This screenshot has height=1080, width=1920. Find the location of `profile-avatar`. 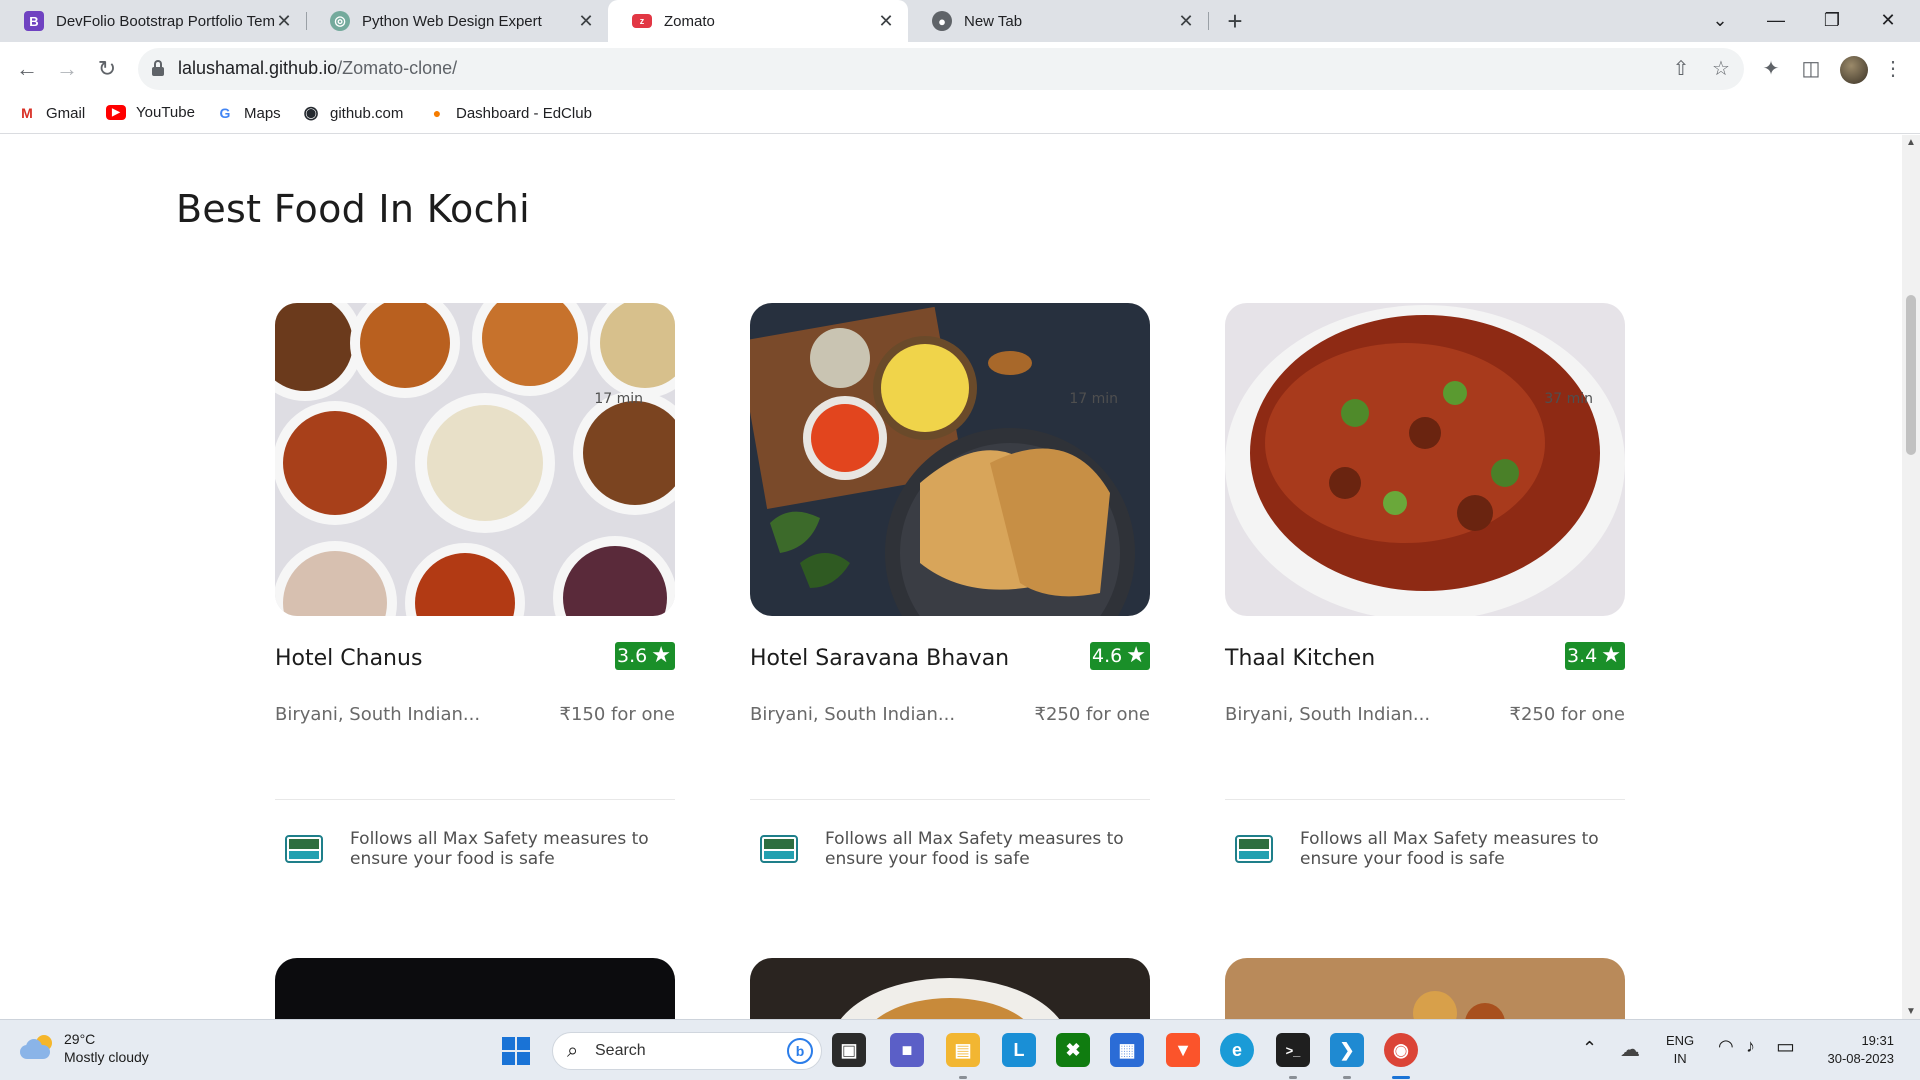

profile-avatar is located at coordinates (1854, 70).